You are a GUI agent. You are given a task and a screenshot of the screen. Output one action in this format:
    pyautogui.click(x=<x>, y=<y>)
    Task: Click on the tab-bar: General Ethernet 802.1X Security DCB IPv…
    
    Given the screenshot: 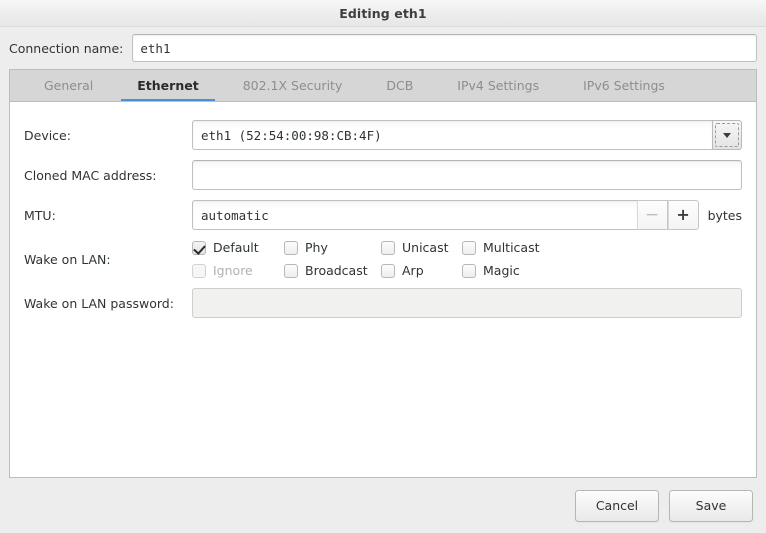 What is the action you would take?
    pyautogui.click(x=383, y=85)
    